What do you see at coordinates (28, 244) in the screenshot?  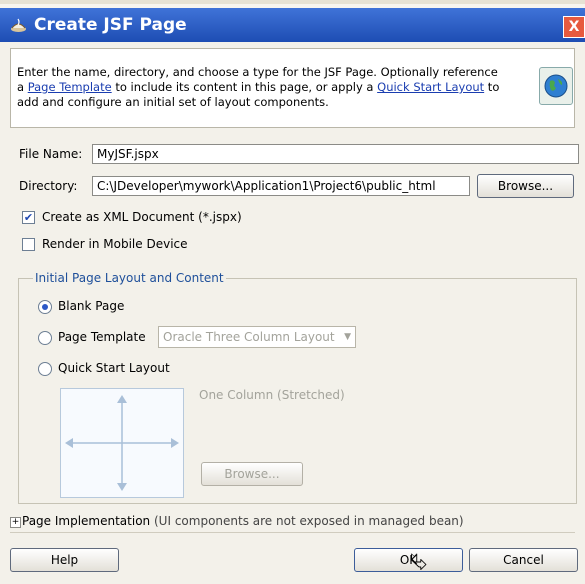 I see `render-mobile-checkbox` at bounding box center [28, 244].